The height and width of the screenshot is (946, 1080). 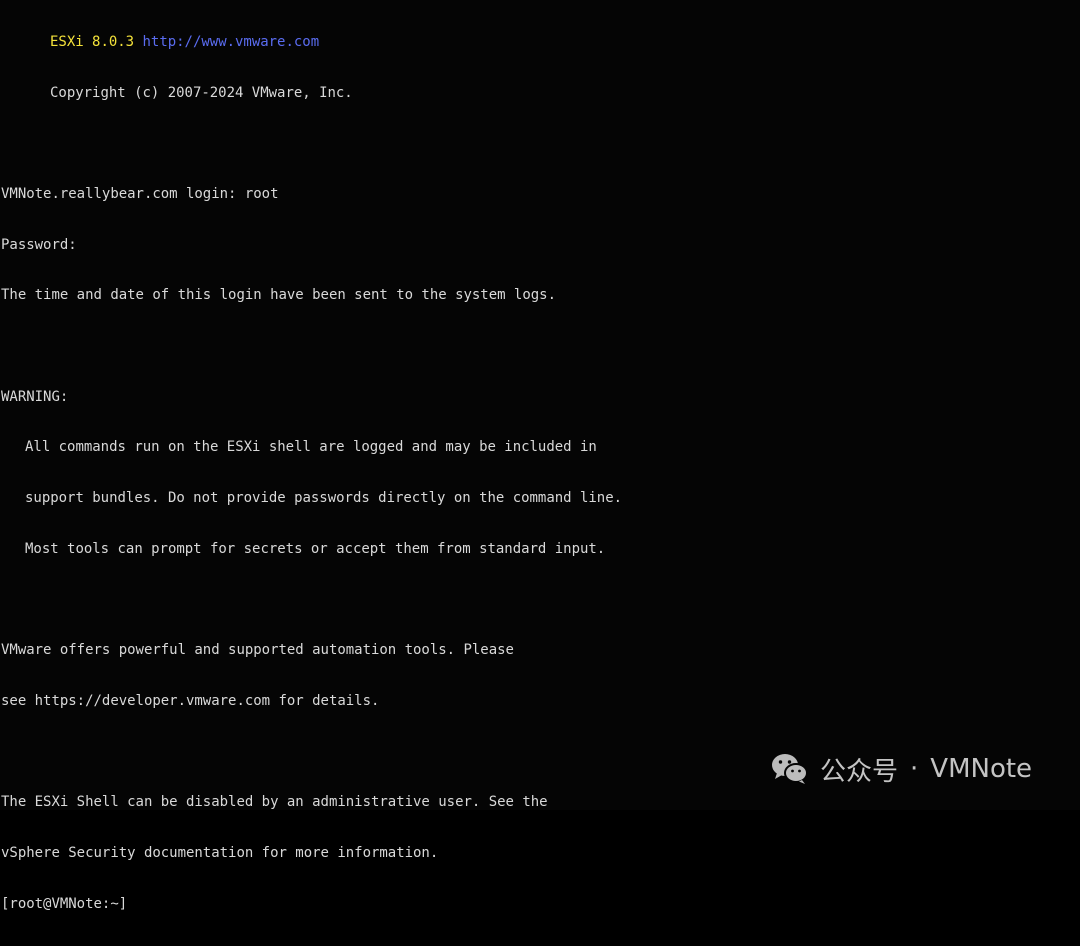 I want to click on product-version: ESXi 8.0.3, so click(x=92, y=41).